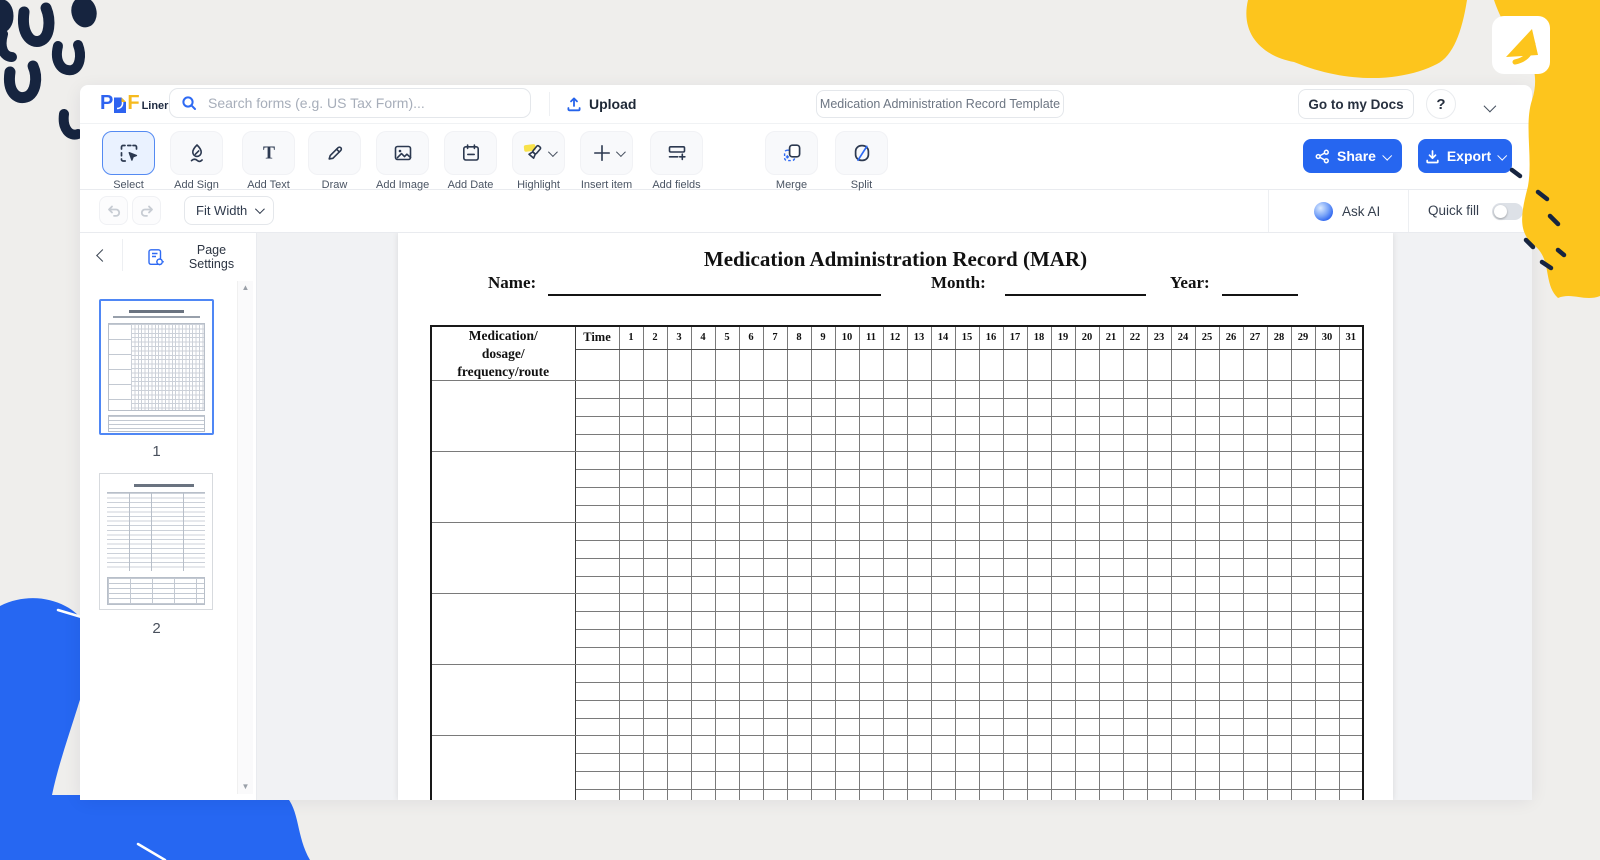 This screenshot has width=1600, height=860. What do you see at coordinates (245, 288) in the screenshot?
I see `scroll-up-arrow: ▲` at bounding box center [245, 288].